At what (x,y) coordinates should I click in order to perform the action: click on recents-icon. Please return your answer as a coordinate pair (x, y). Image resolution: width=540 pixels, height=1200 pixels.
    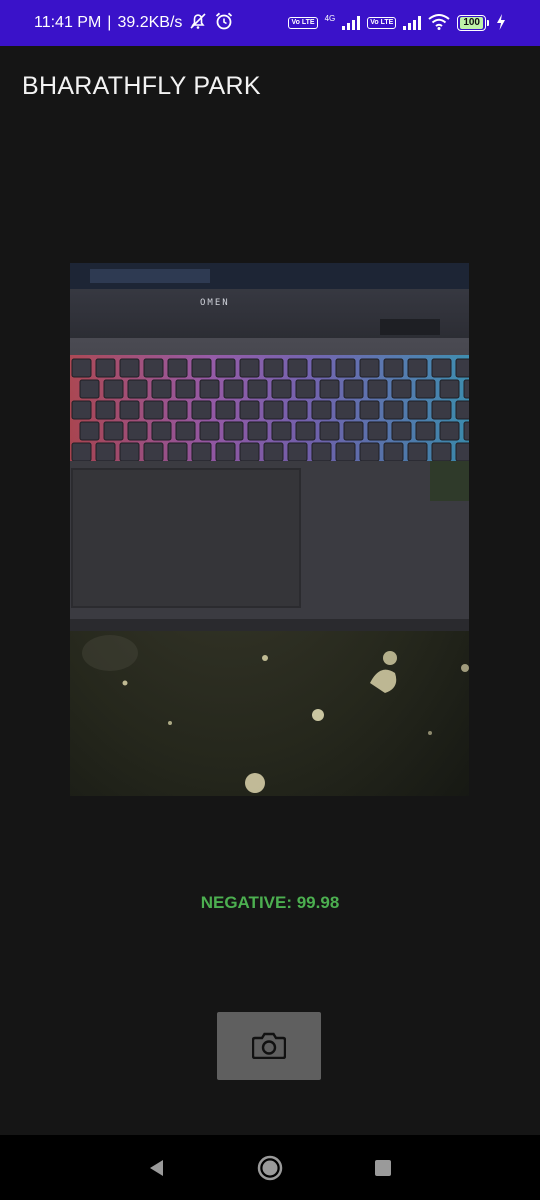
    Looking at the image, I should click on (383, 1167).